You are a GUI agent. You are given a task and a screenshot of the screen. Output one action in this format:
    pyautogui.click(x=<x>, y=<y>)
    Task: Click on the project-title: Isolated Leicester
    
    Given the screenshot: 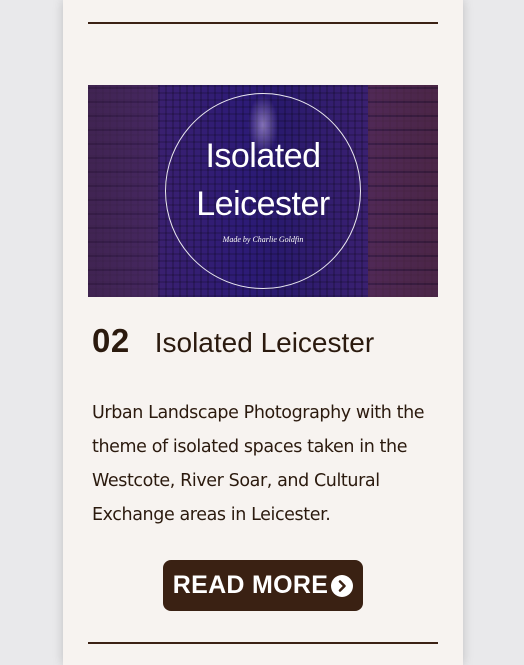 What is the action you would take?
    pyautogui.click(x=264, y=342)
    